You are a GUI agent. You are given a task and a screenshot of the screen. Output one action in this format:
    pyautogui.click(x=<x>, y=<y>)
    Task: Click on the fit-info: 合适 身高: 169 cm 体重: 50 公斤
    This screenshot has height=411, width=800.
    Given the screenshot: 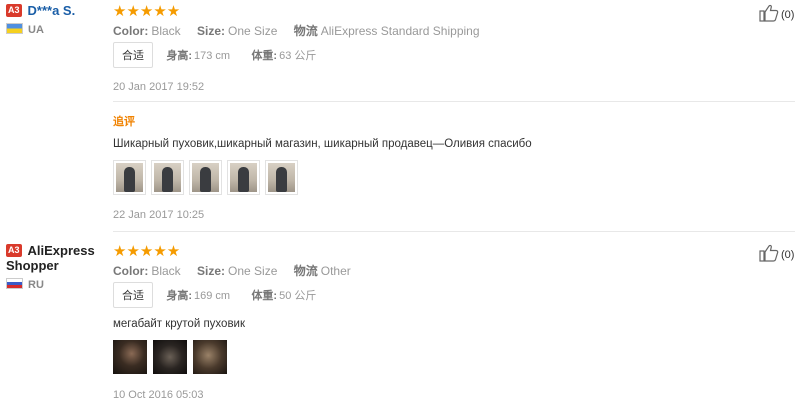 What is the action you would take?
    pyautogui.click(x=218, y=295)
    